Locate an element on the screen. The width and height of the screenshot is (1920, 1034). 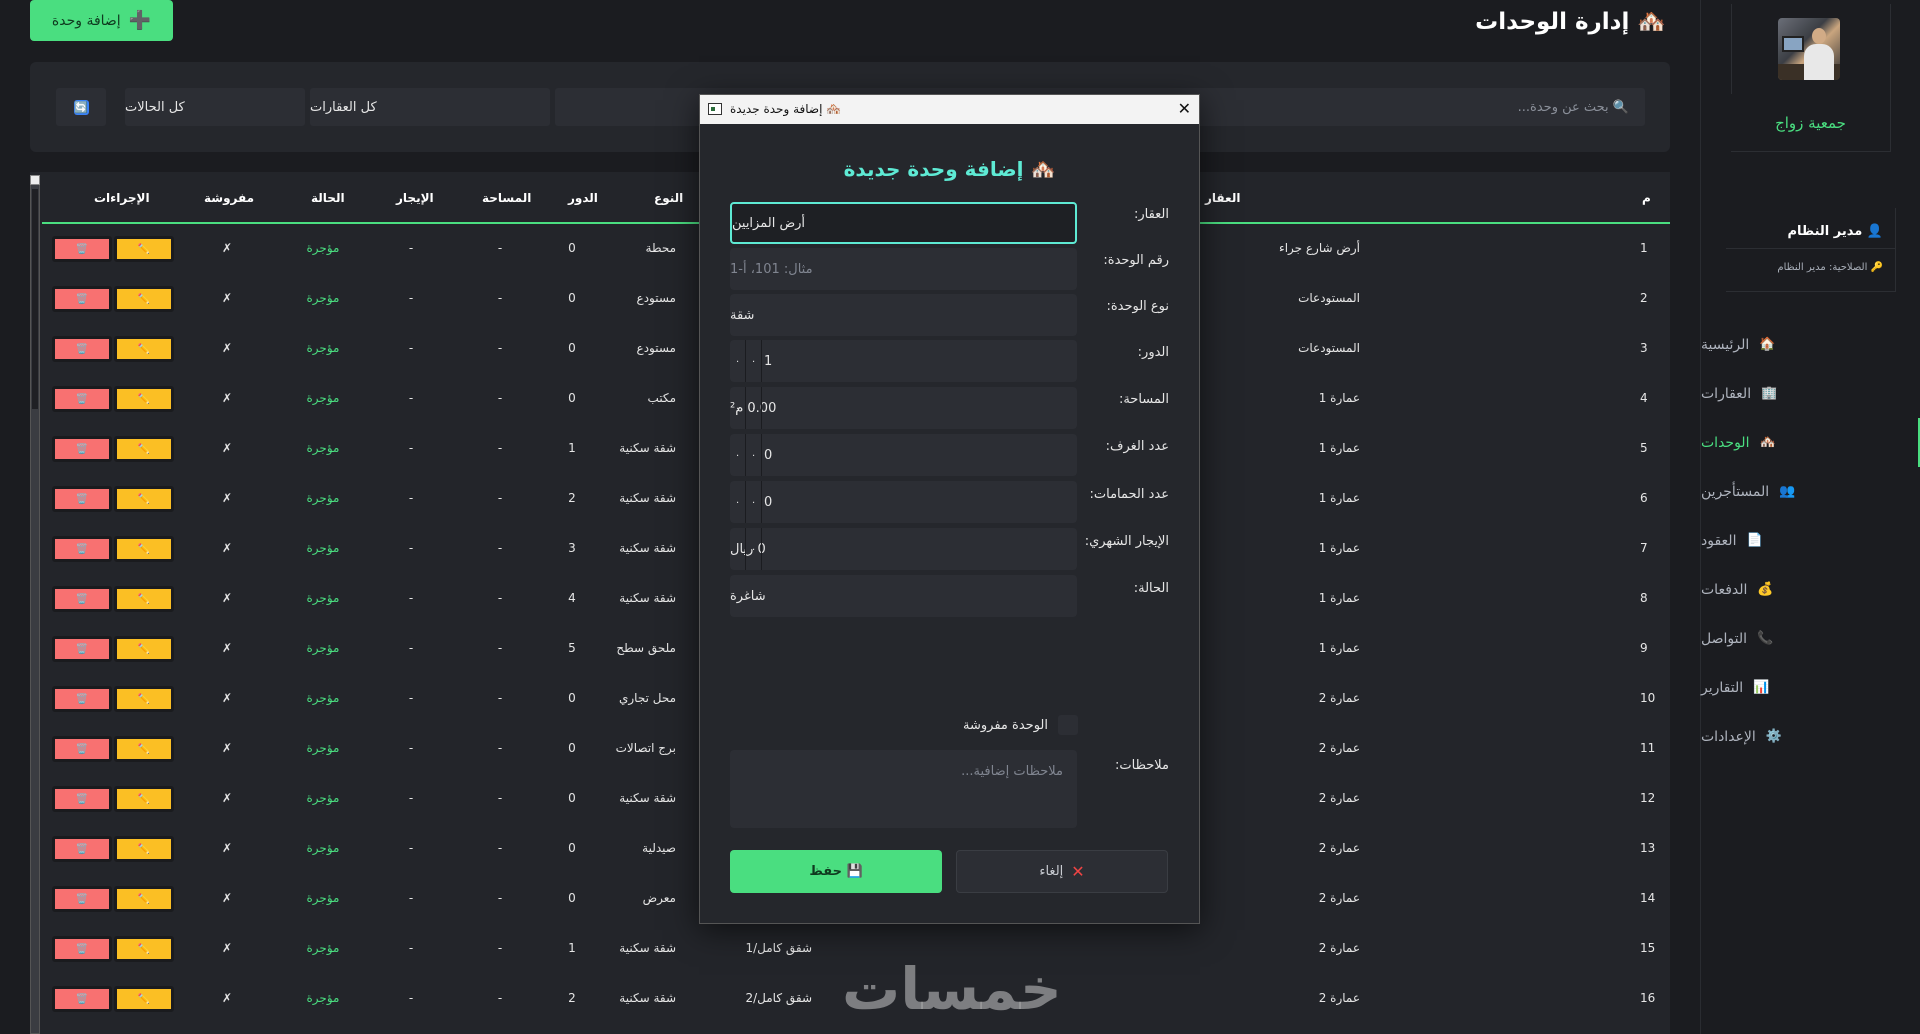
cell-property: عمارة 1 is located at coordinates (1339, 648).